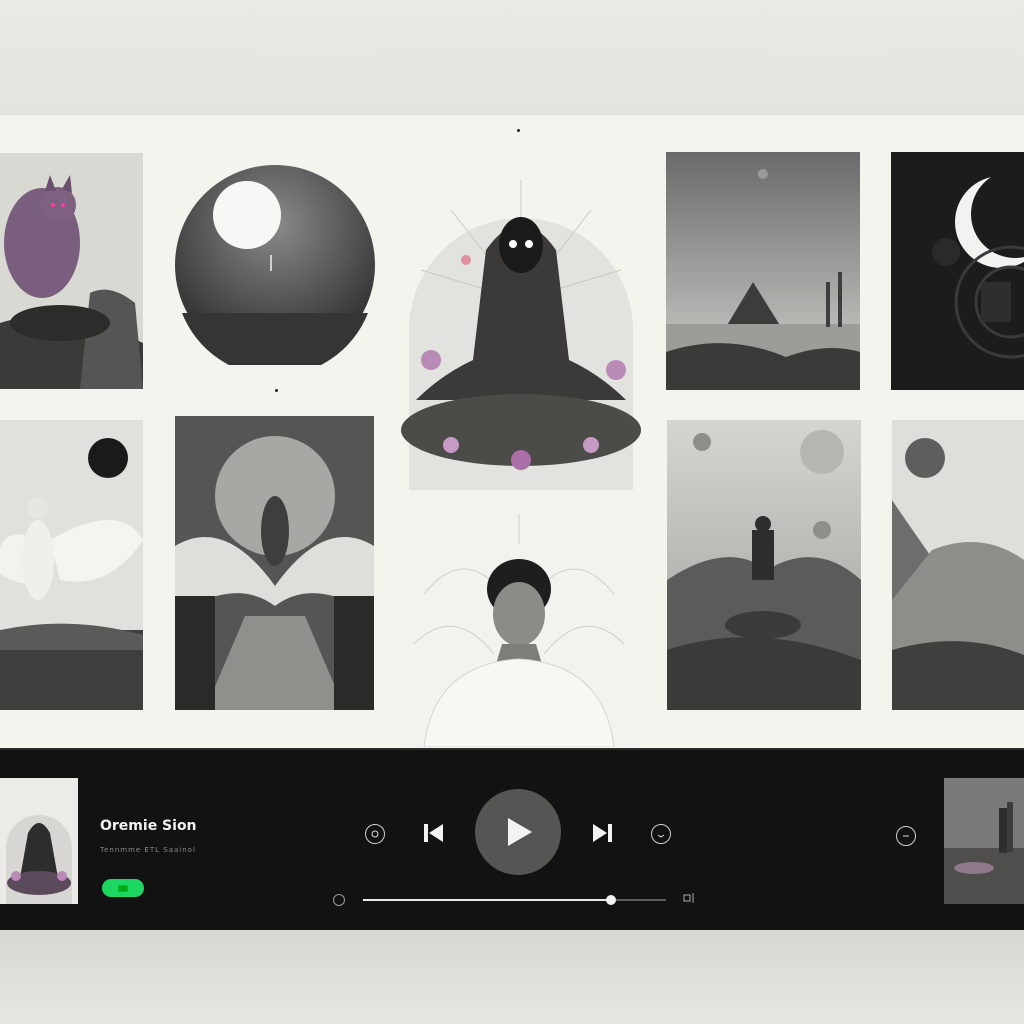  What do you see at coordinates (375, 834) in the screenshot?
I see `emoji-circle-icon` at bounding box center [375, 834].